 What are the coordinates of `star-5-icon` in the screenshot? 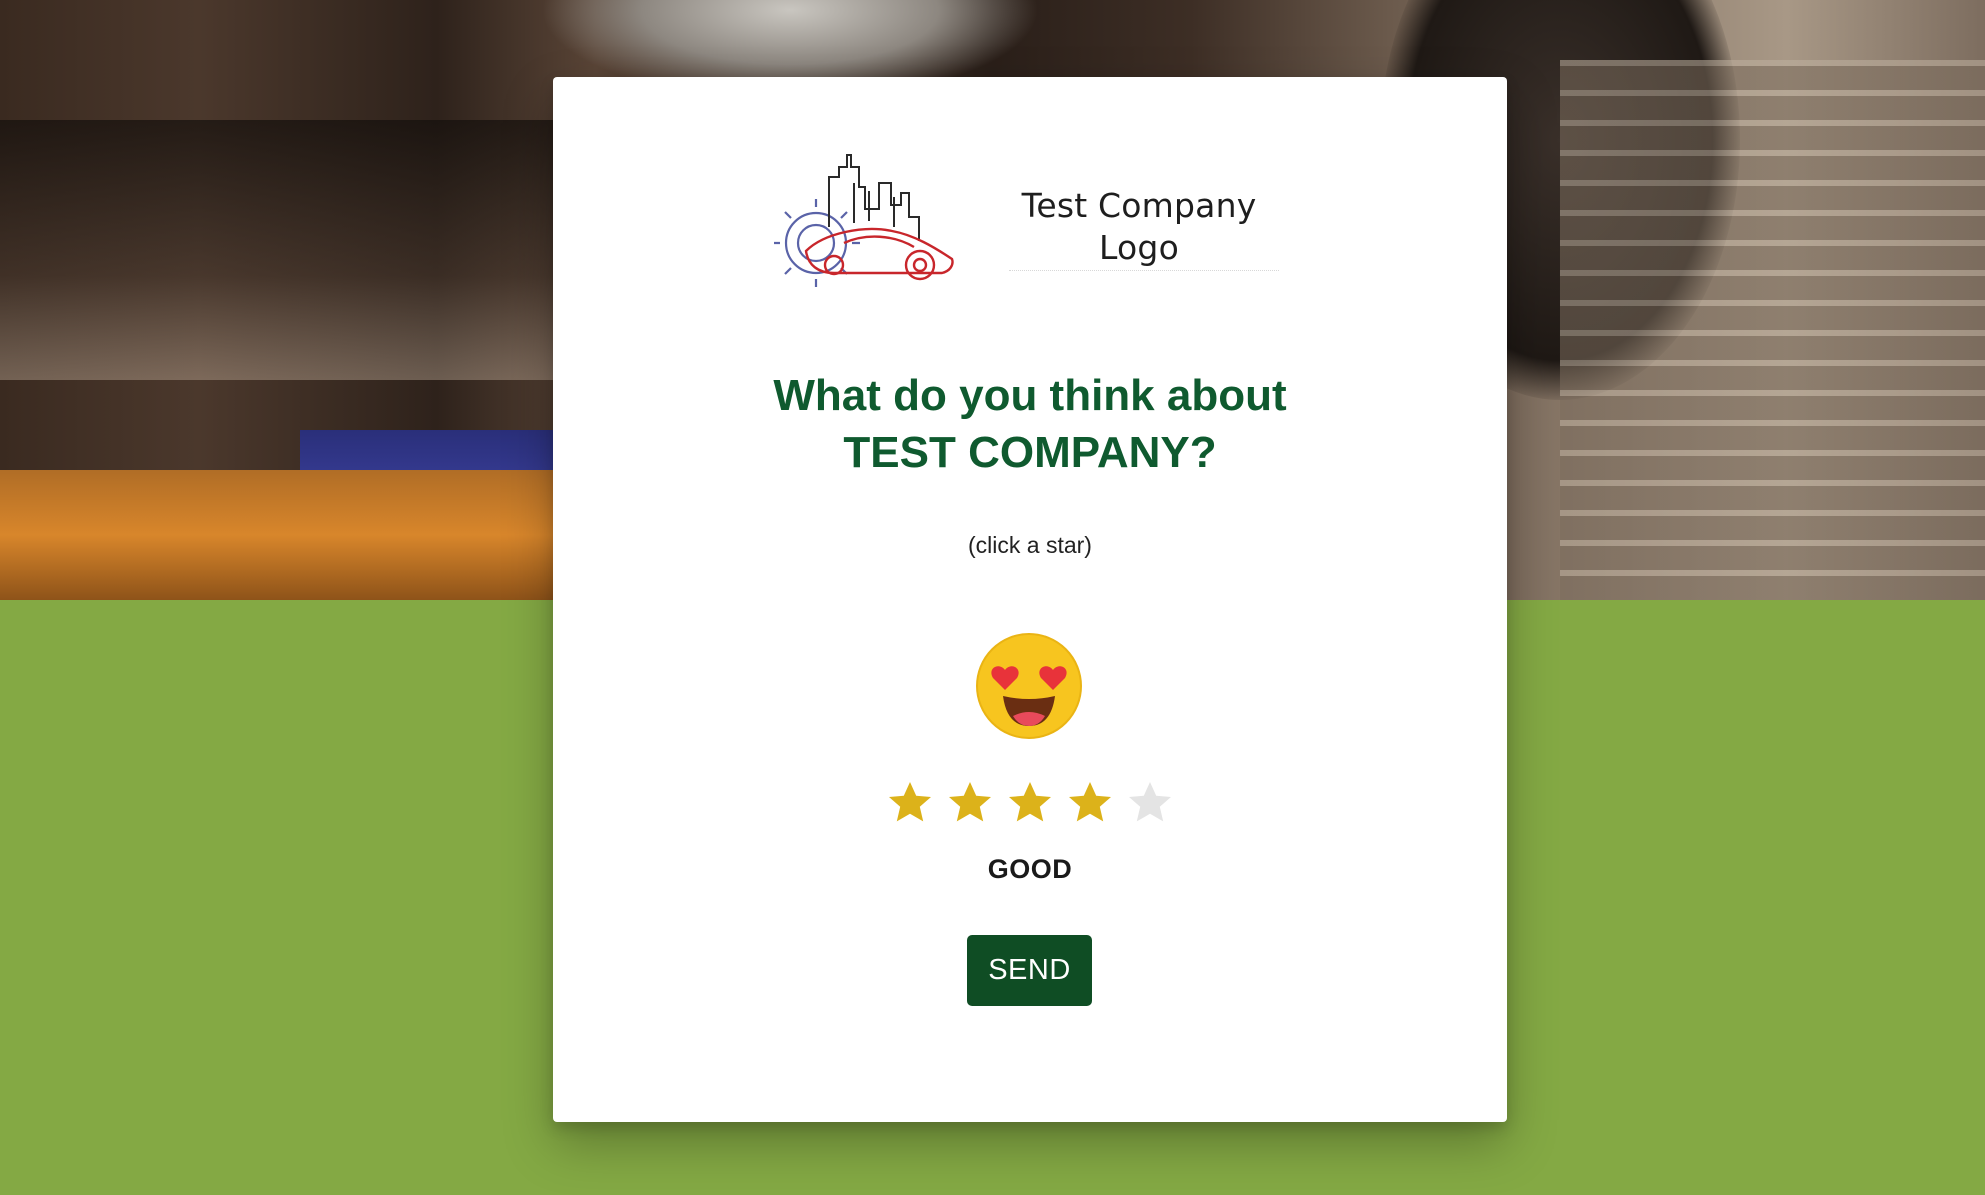 It's located at (1150, 803).